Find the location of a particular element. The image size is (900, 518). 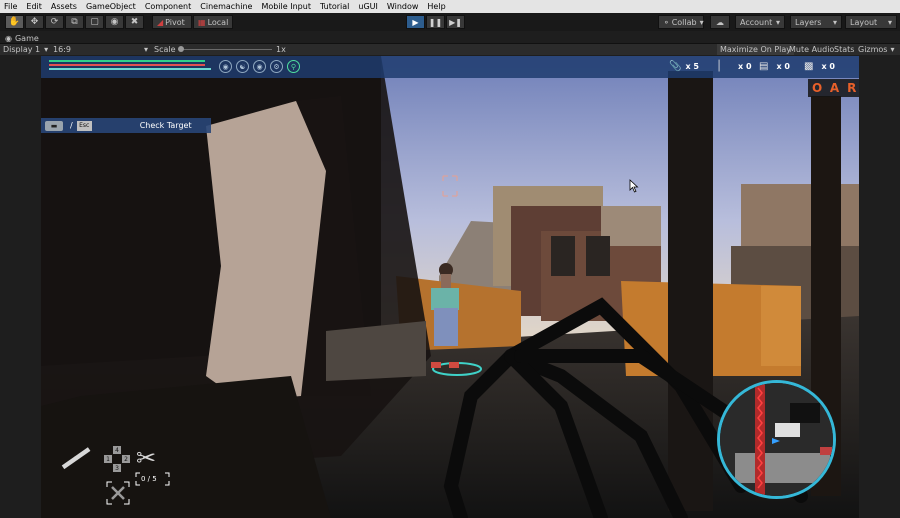

ability-3-icon: ◉ is located at coordinates (259, 66).